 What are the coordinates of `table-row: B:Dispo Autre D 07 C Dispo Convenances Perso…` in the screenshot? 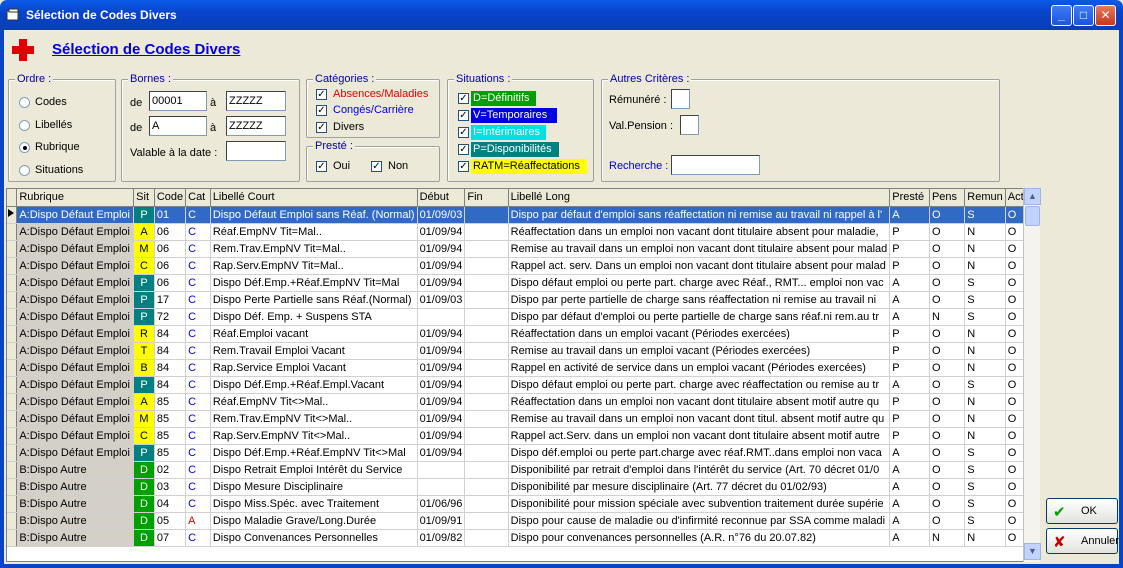 It's located at (523, 538).